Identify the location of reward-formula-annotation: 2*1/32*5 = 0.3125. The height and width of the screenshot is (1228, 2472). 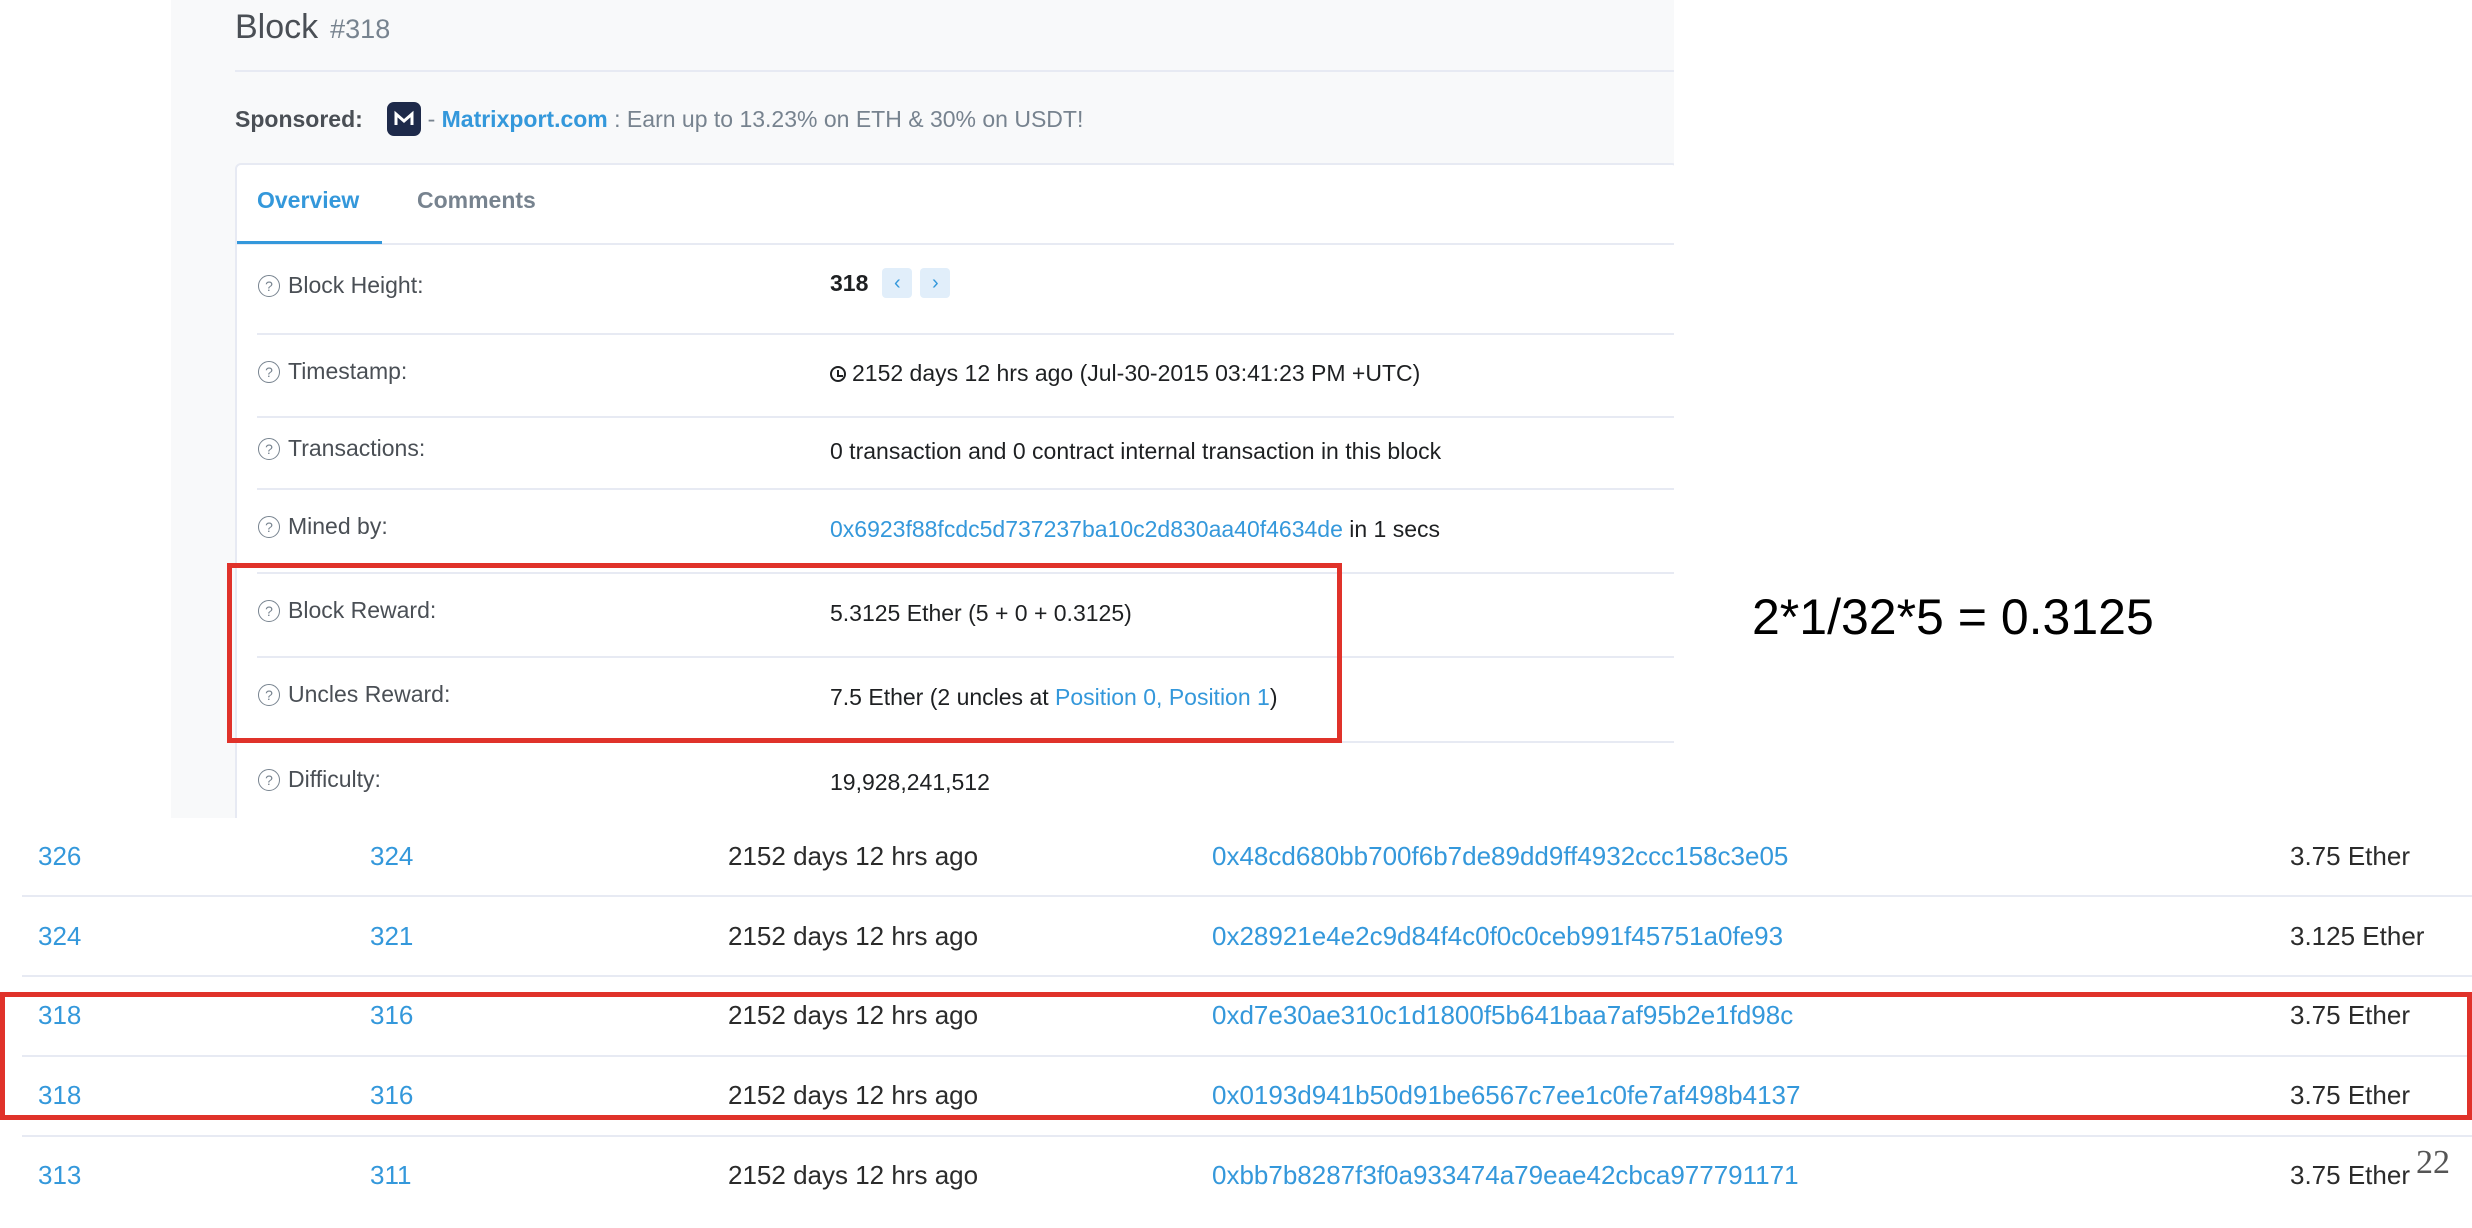
(1953, 617).